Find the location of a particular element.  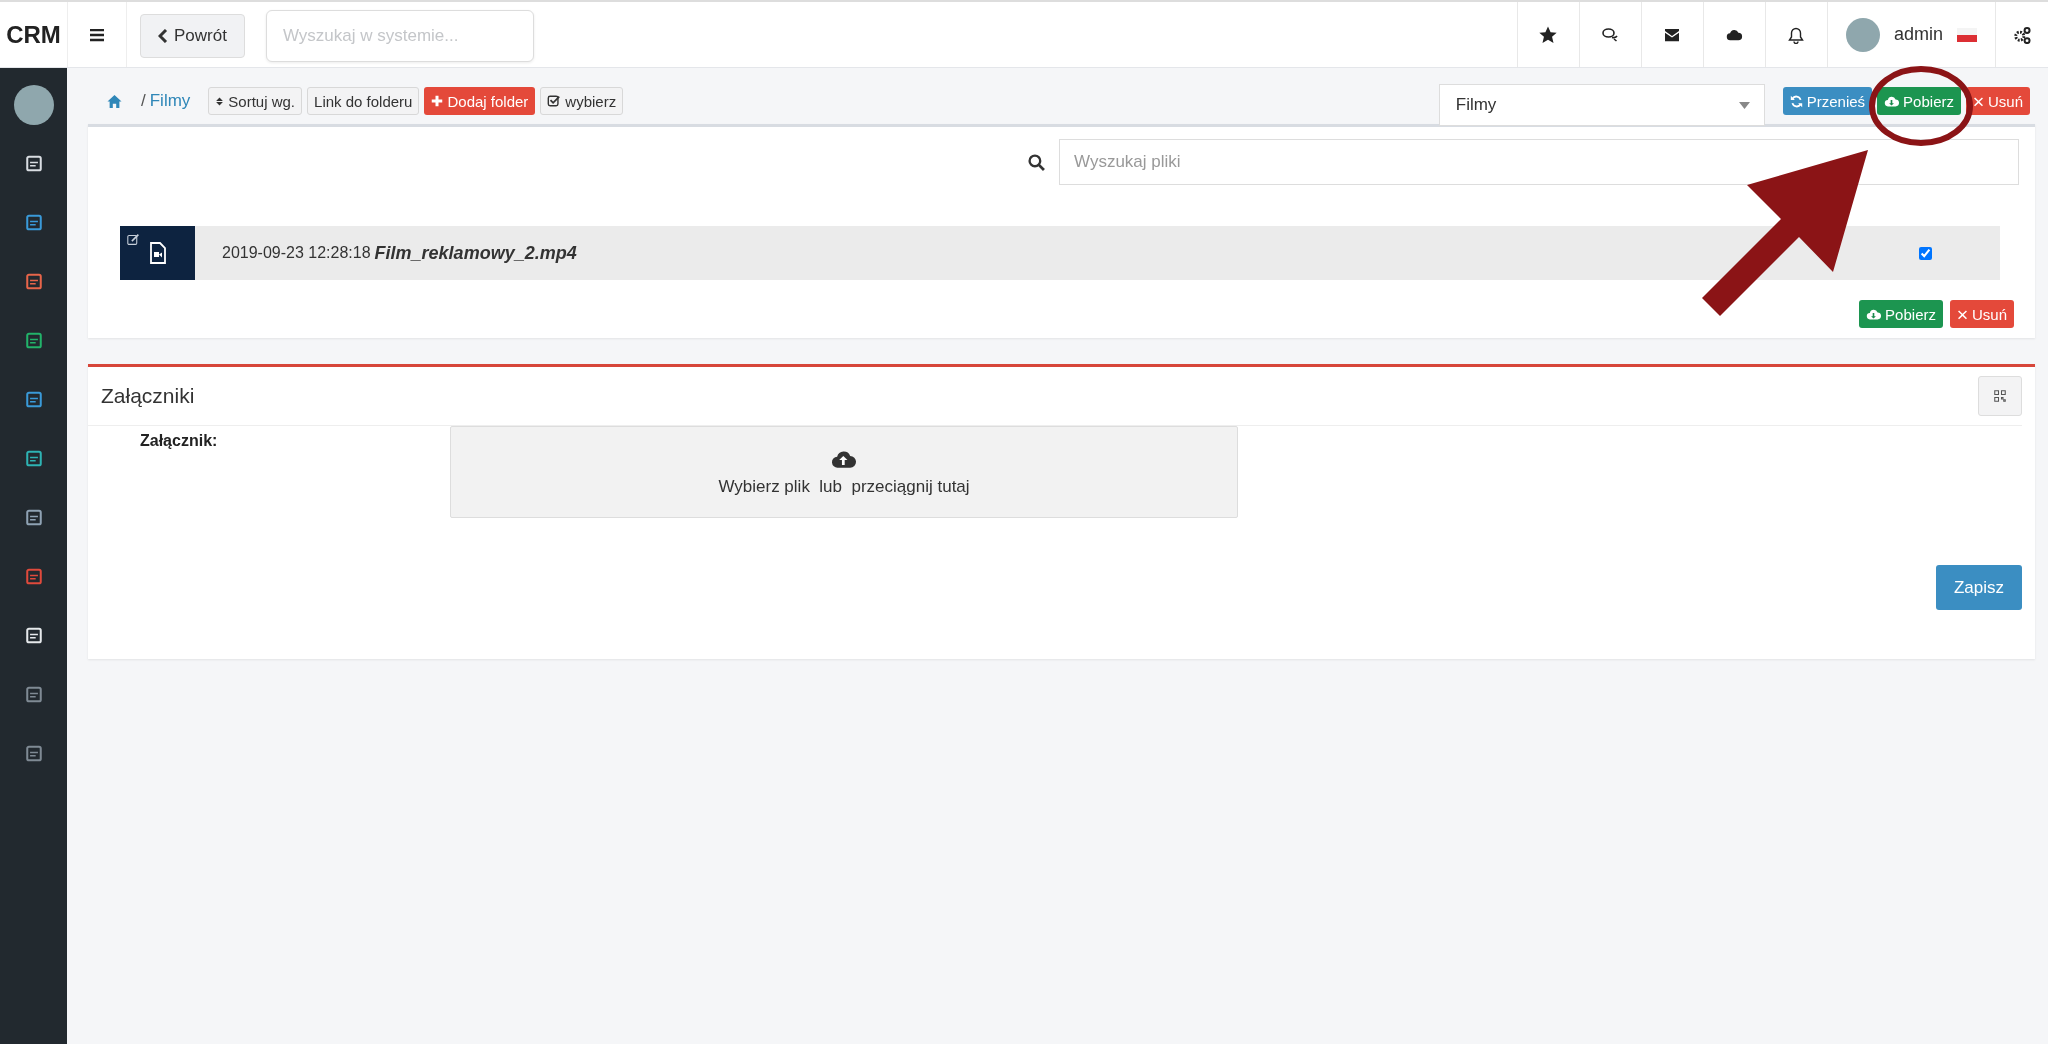

dropzone-text: Wybierz plik lub przeciągnij tutaj is located at coordinates (844, 487).